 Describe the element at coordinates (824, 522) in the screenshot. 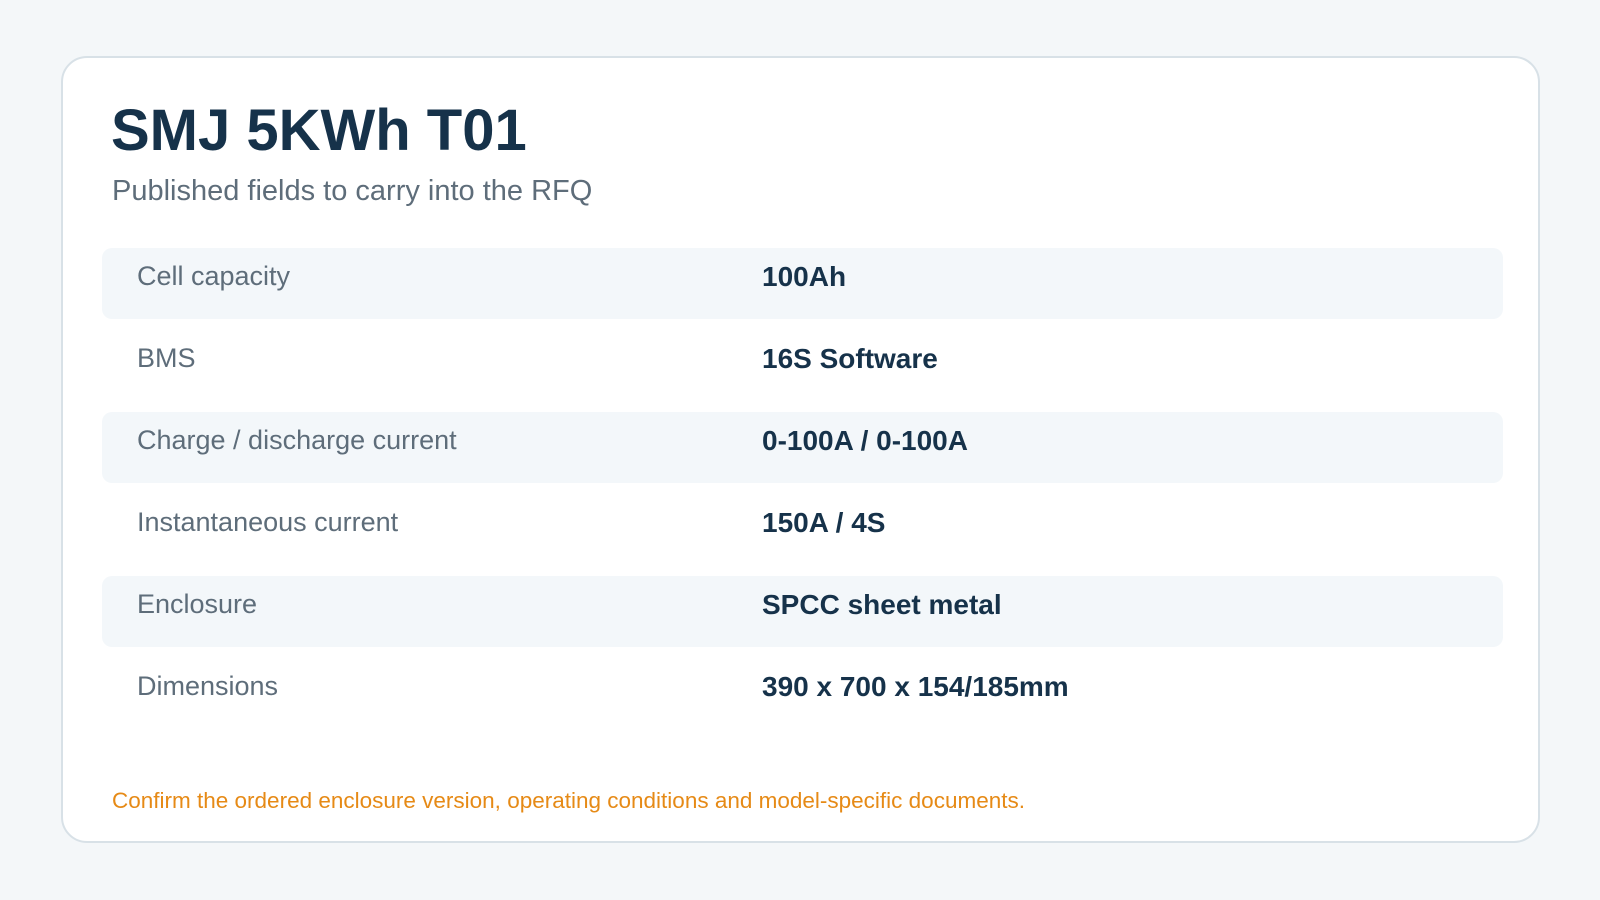

I see `spec-value: 150A / 4S` at that location.